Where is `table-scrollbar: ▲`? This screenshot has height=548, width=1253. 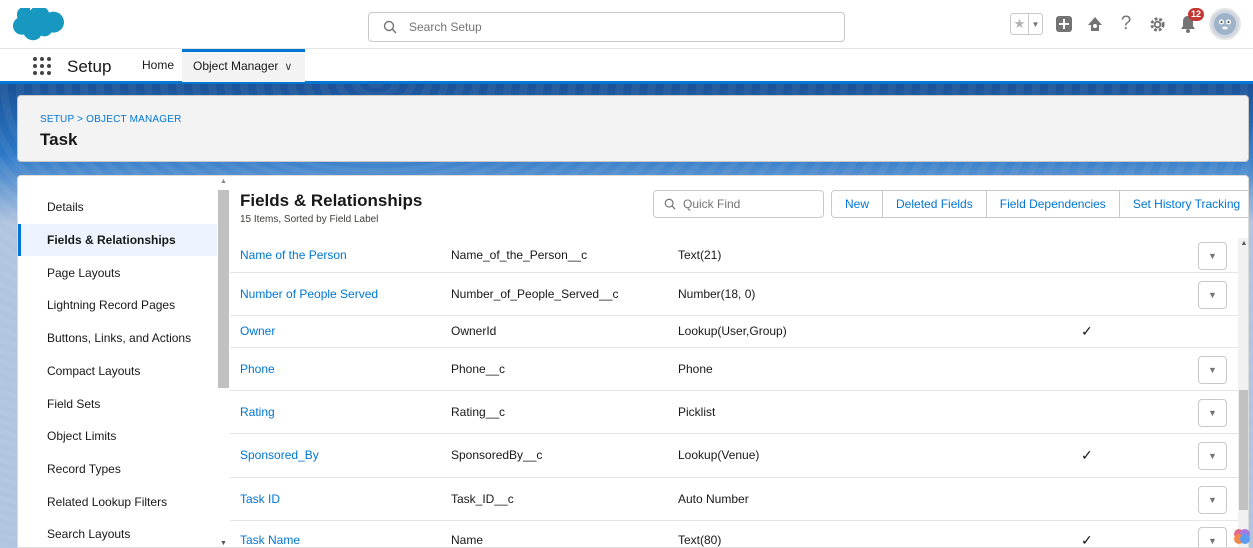 table-scrollbar: ▲ is located at coordinates (1243, 392).